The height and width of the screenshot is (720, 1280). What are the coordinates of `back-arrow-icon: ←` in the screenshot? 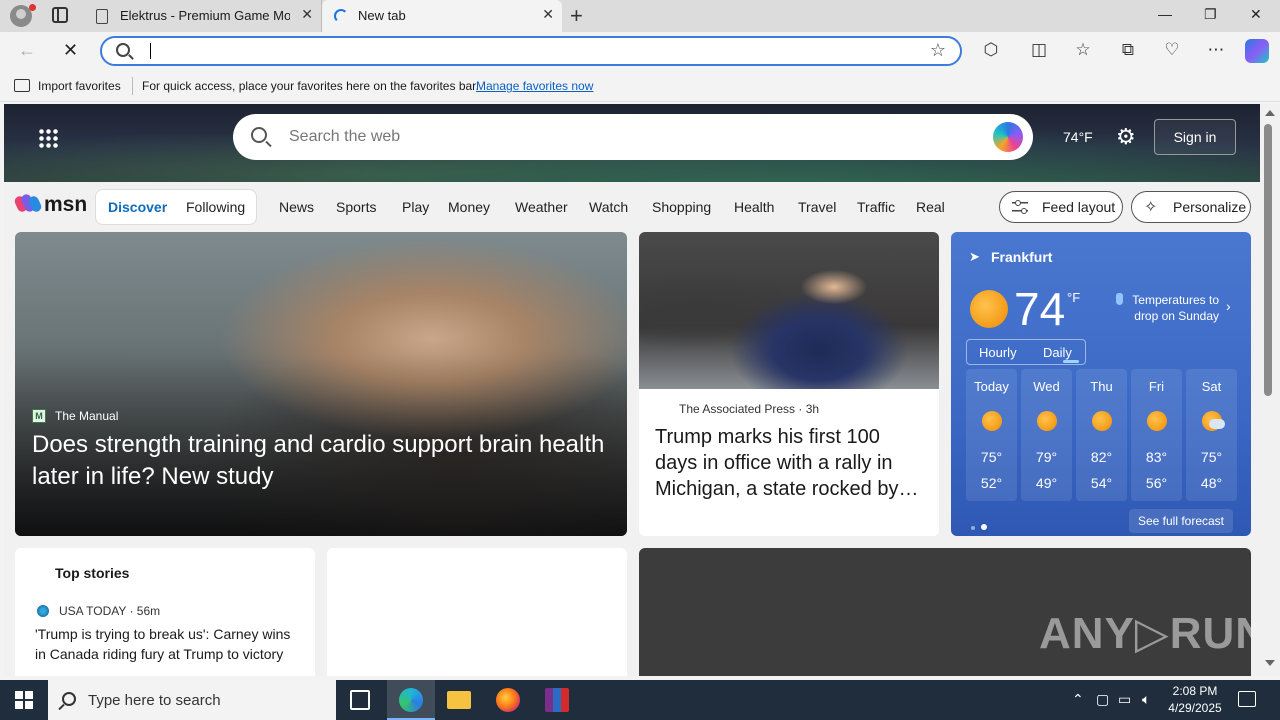 It's located at (27, 50).